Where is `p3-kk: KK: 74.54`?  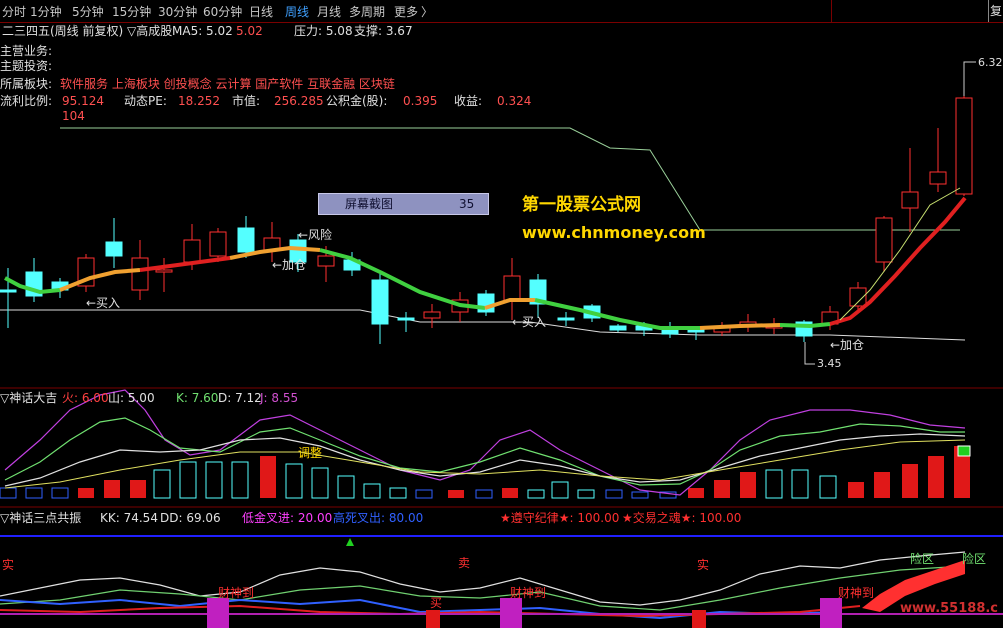 p3-kk: KK: 74.54 is located at coordinates (129, 518).